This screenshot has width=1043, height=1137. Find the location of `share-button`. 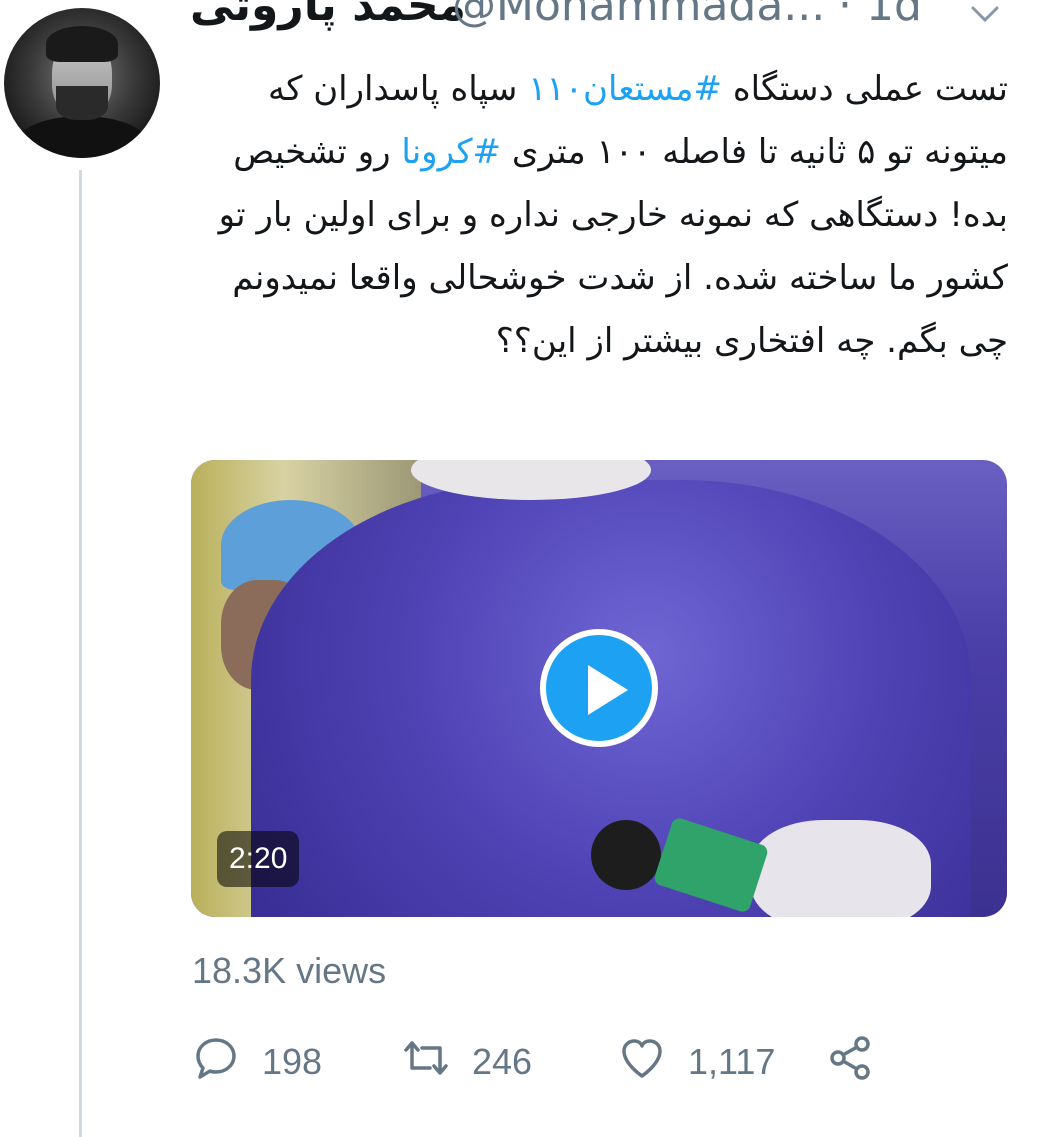

share-button is located at coordinates (850, 1062).